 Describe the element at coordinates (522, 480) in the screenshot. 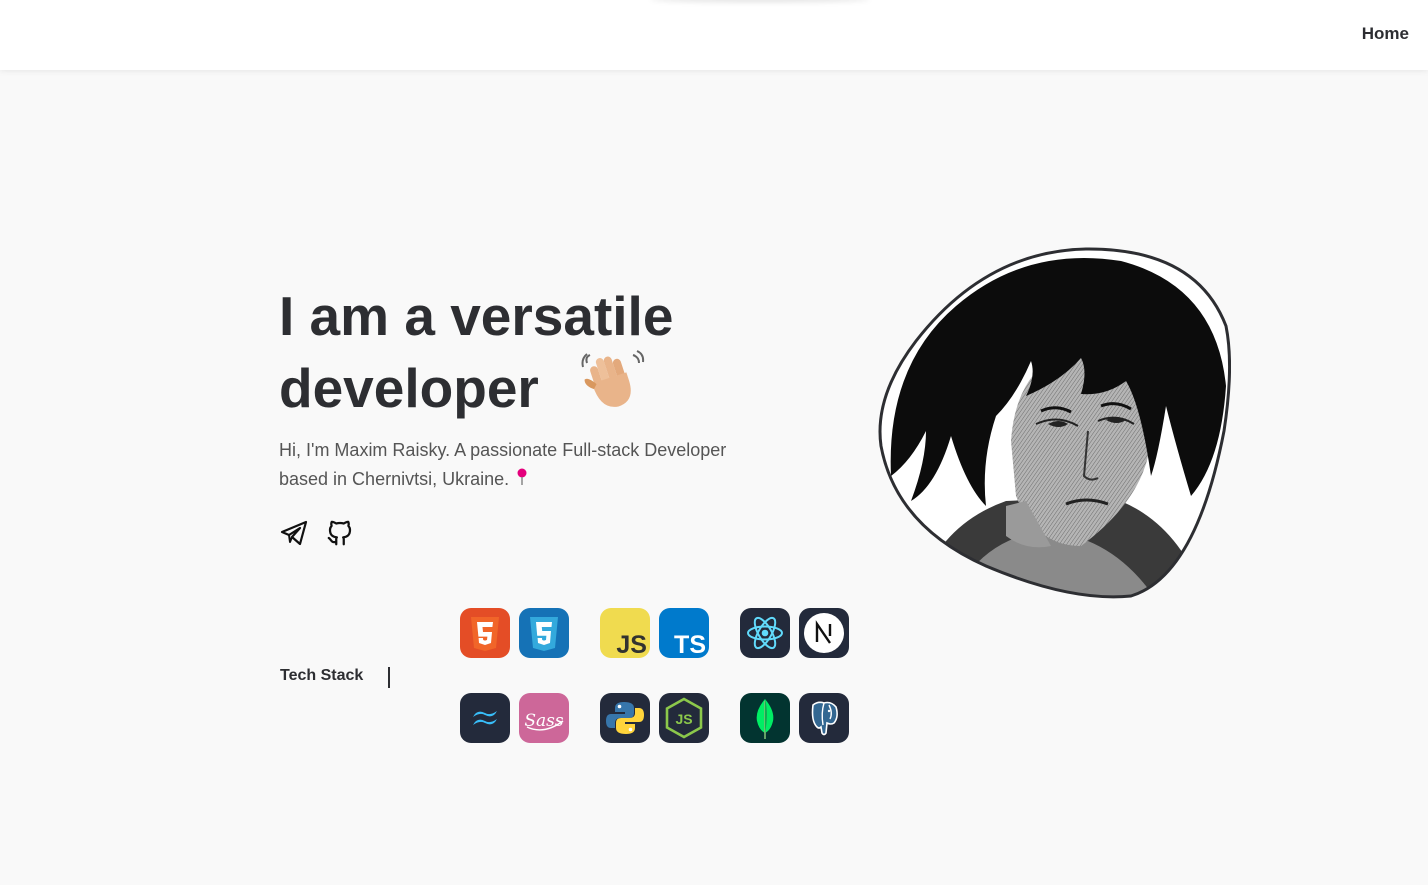

I see `pushpin-icon` at that location.